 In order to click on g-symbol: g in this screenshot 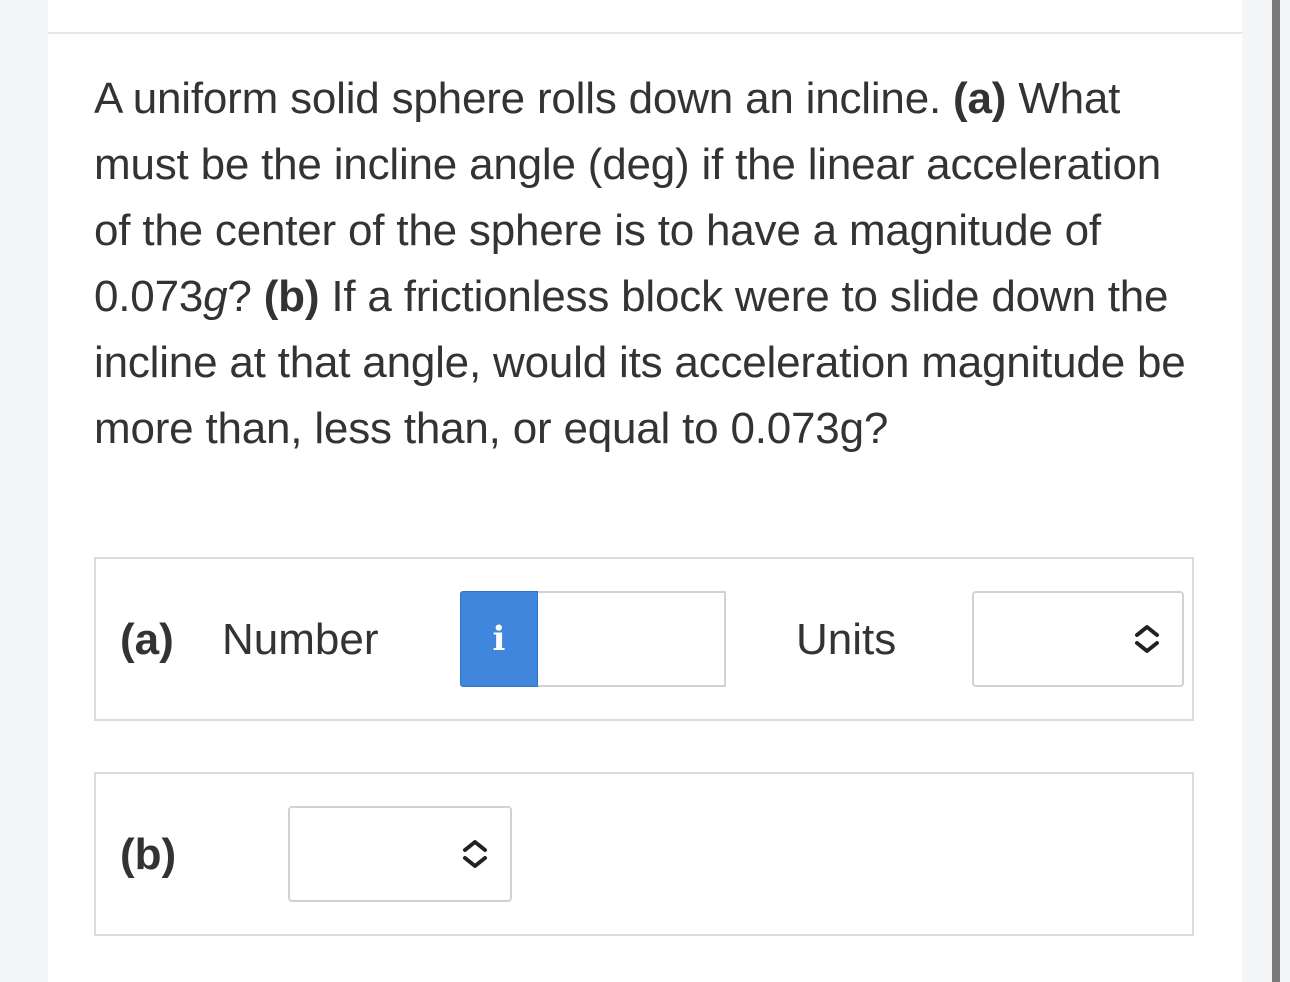, I will do `click(215, 296)`.